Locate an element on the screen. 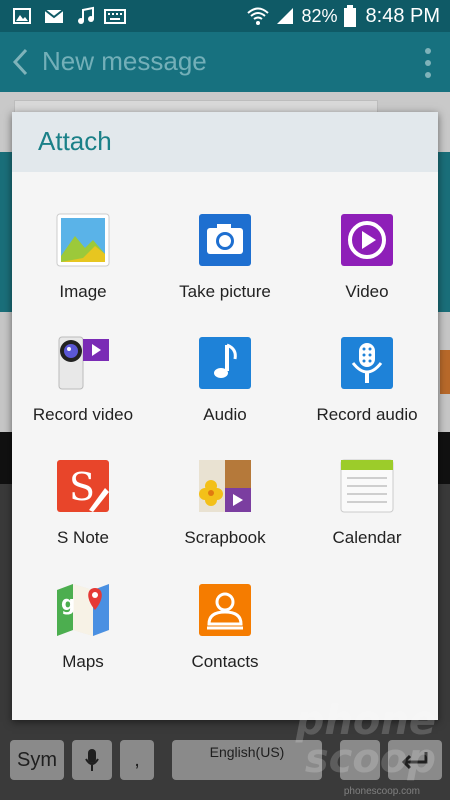  svg-text: g is located at coordinates (68, 603).